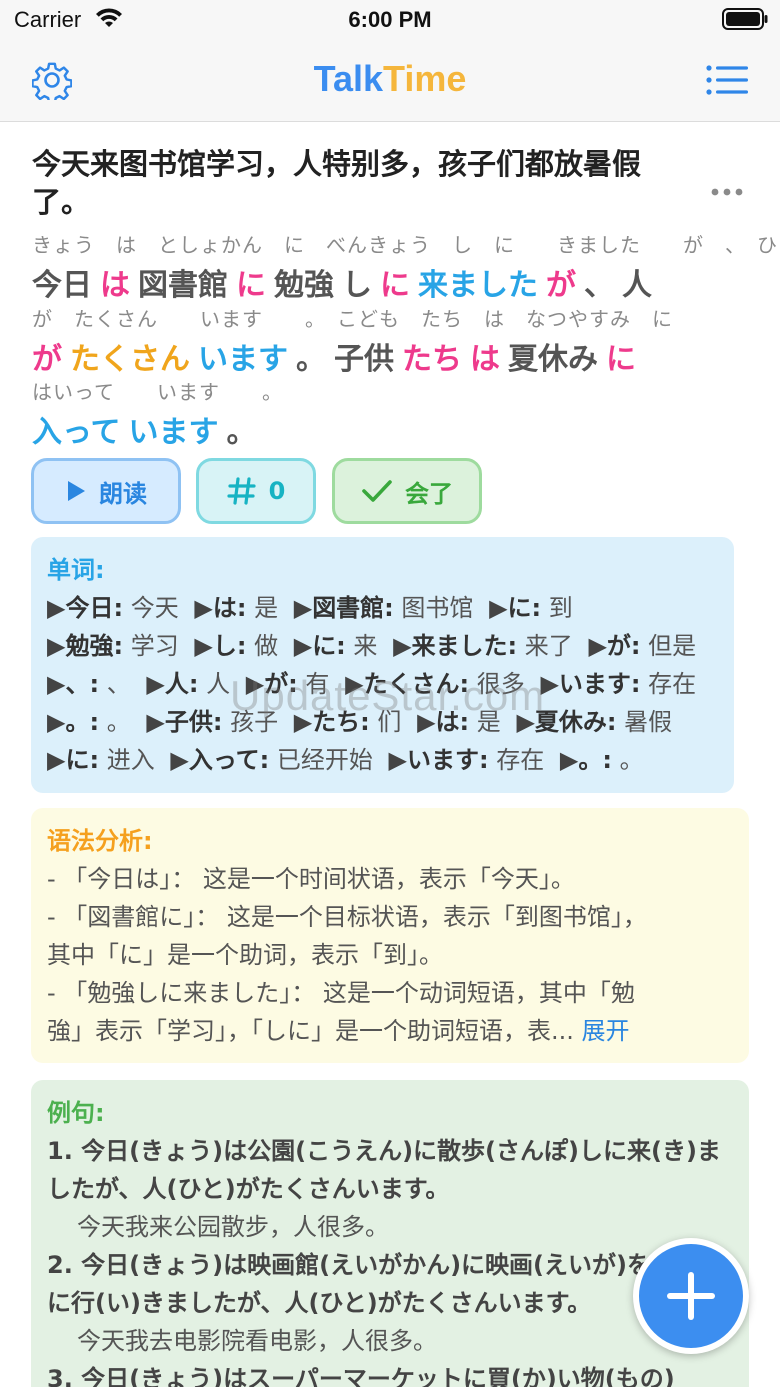 Image resolution: width=780 pixels, height=1387 pixels. I want to click on vocab-meaning: 存在, so click(516, 760).